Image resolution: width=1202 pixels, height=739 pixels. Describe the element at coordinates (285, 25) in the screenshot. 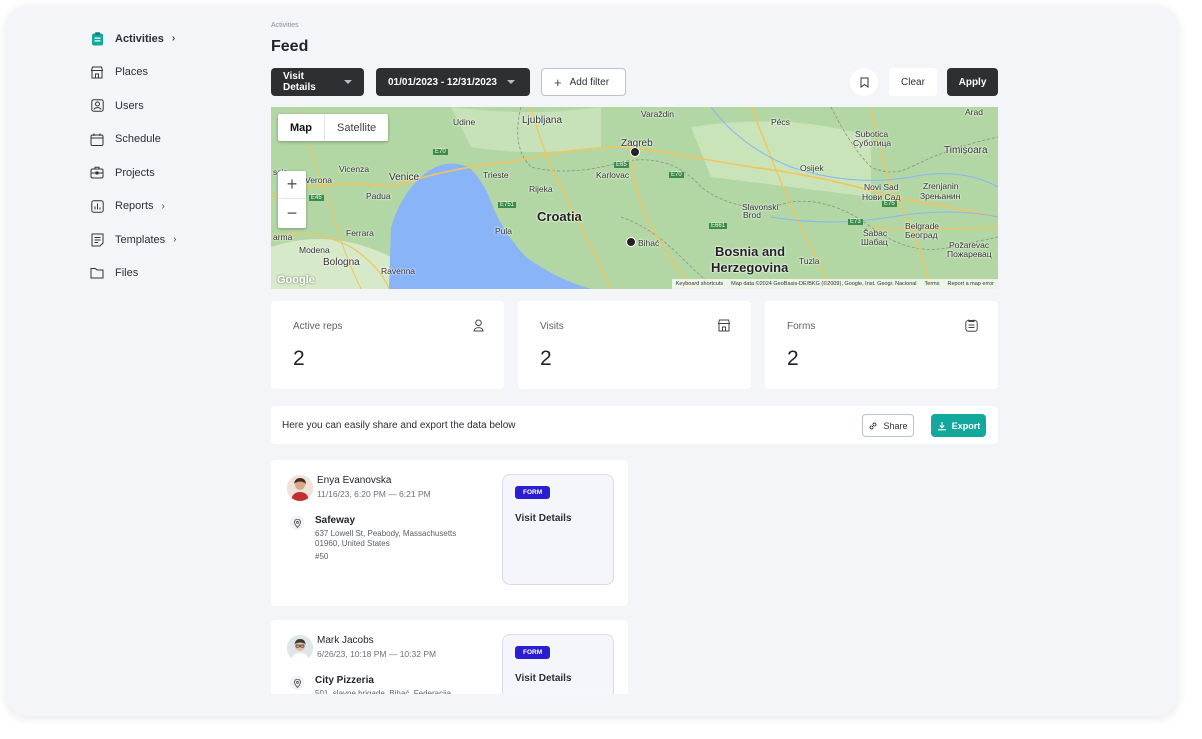

I see `breadcrumb: Activities` at that location.